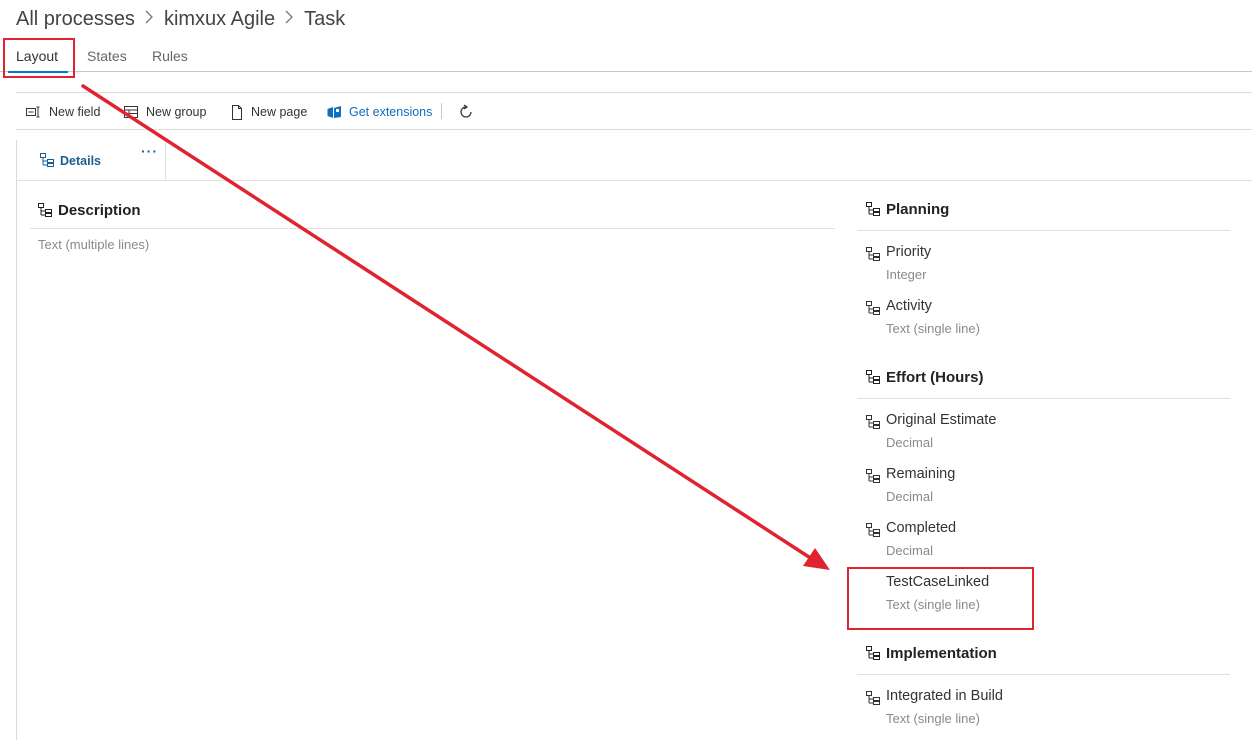  I want to click on group-implementation-header: Implementation, so click(931, 653).